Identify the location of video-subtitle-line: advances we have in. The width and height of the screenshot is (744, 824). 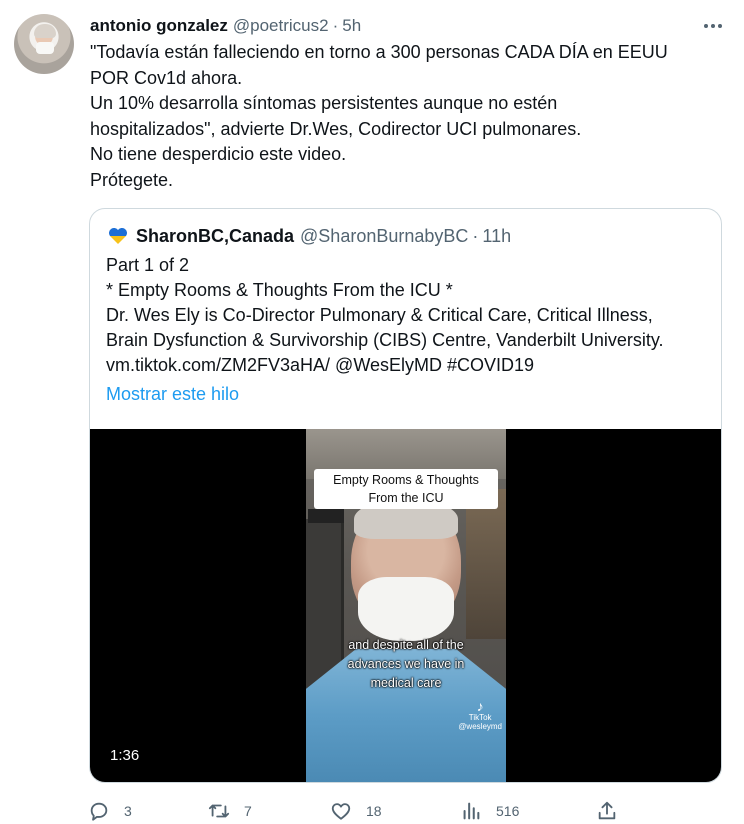
(406, 664).